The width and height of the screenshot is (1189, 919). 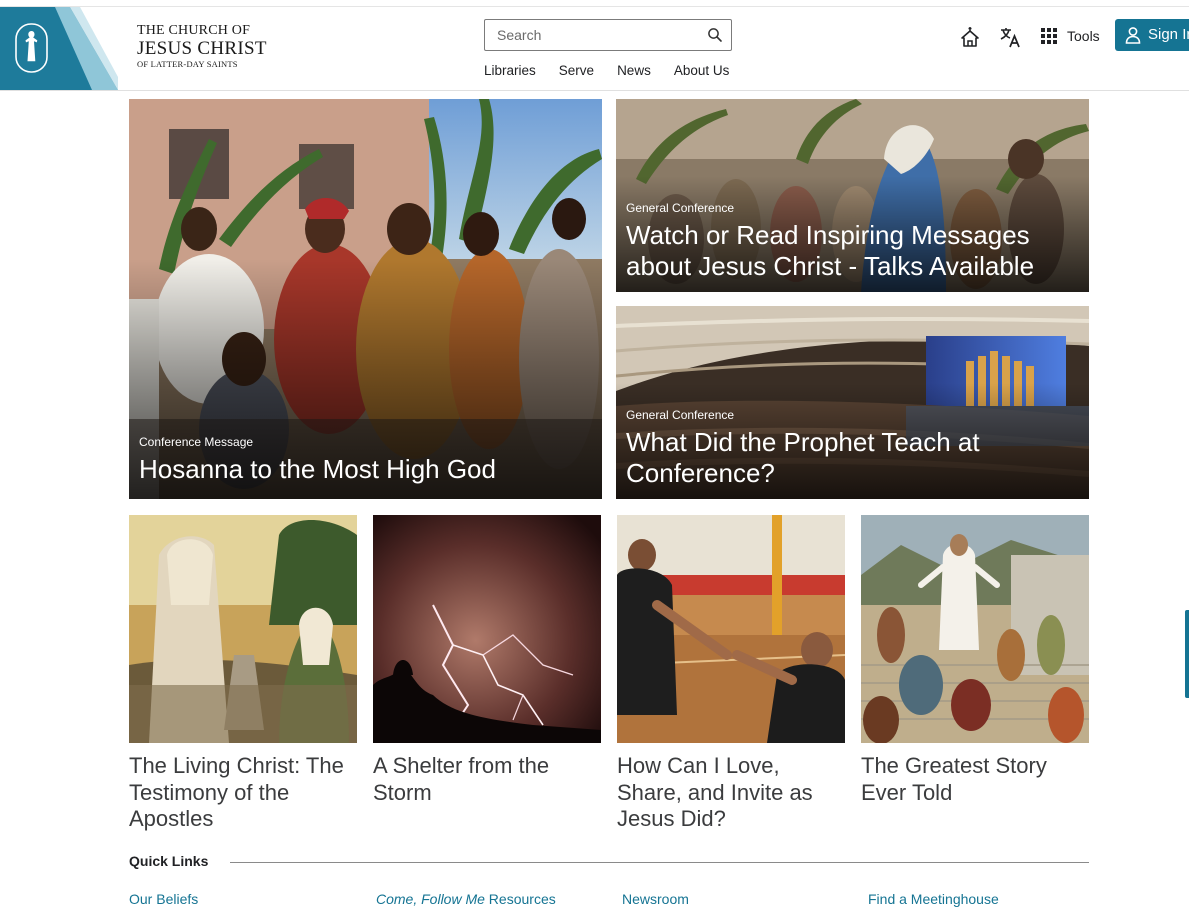 What do you see at coordinates (596, 35) in the screenshot?
I see `search-input` at bounding box center [596, 35].